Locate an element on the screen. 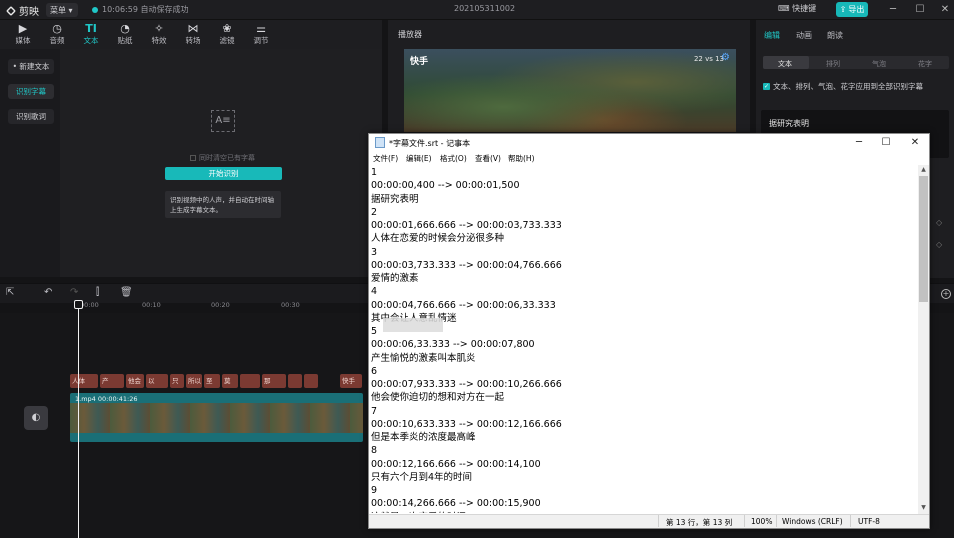 The width and height of the screenshot is (954, 538). app-logo-icon is located at coordinates (11, 10).